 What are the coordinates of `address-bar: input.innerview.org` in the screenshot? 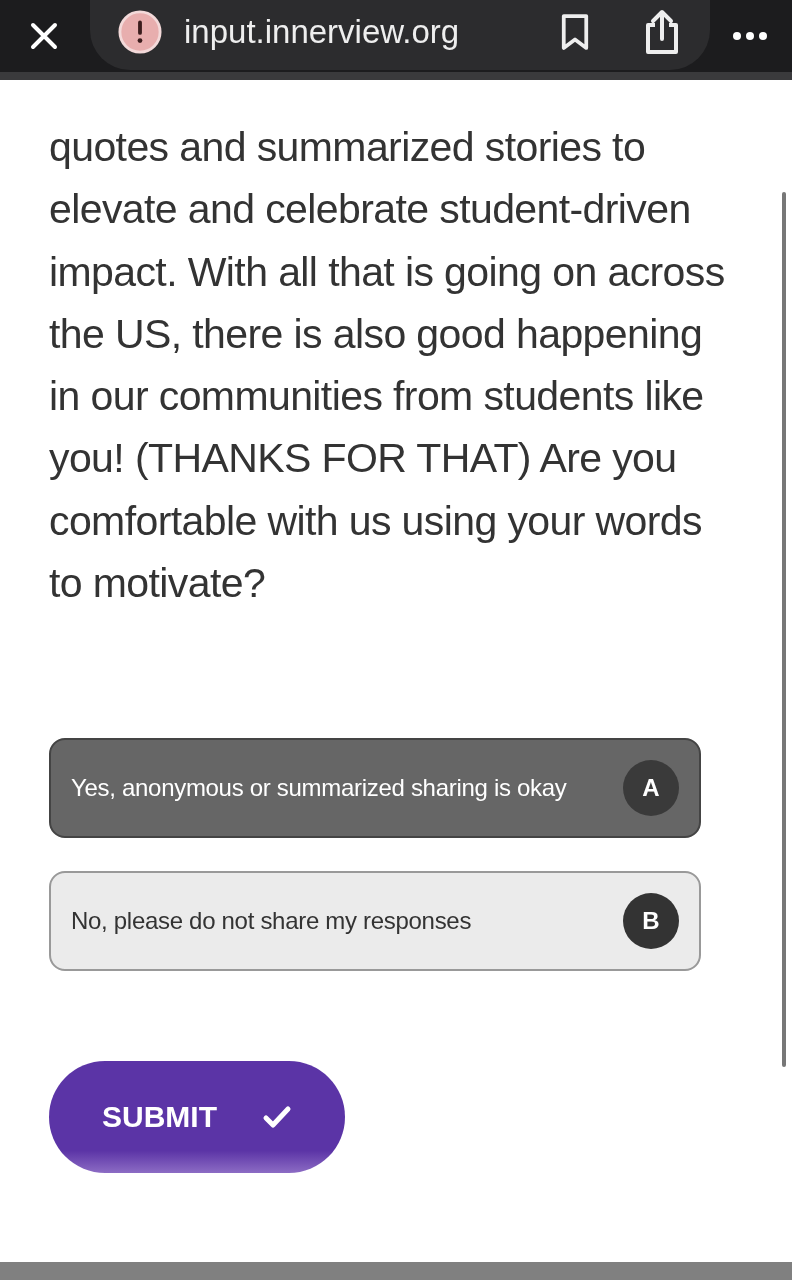 It's located at (400, 35).